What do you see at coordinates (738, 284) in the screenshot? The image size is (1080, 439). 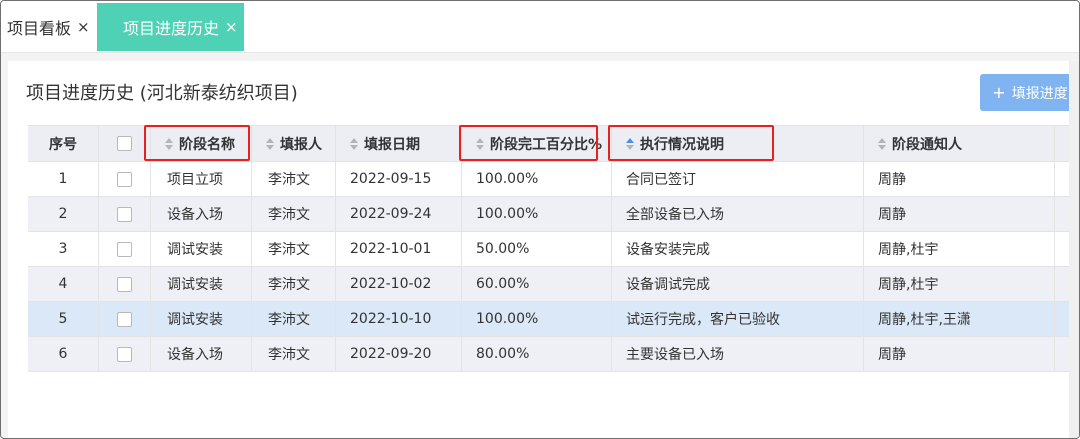 I see `row-description: 设备调试完成` at bounding box center [738, 284].